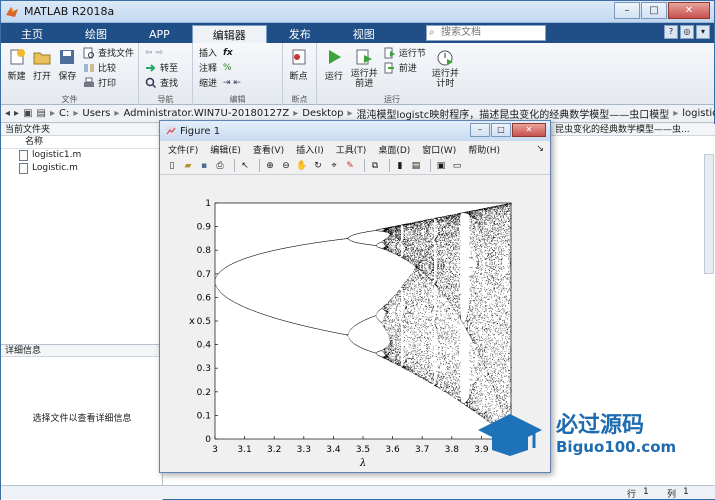 This screenshot has height=500, width=715. I want to click on open-button: 打开, so click(41, 69).